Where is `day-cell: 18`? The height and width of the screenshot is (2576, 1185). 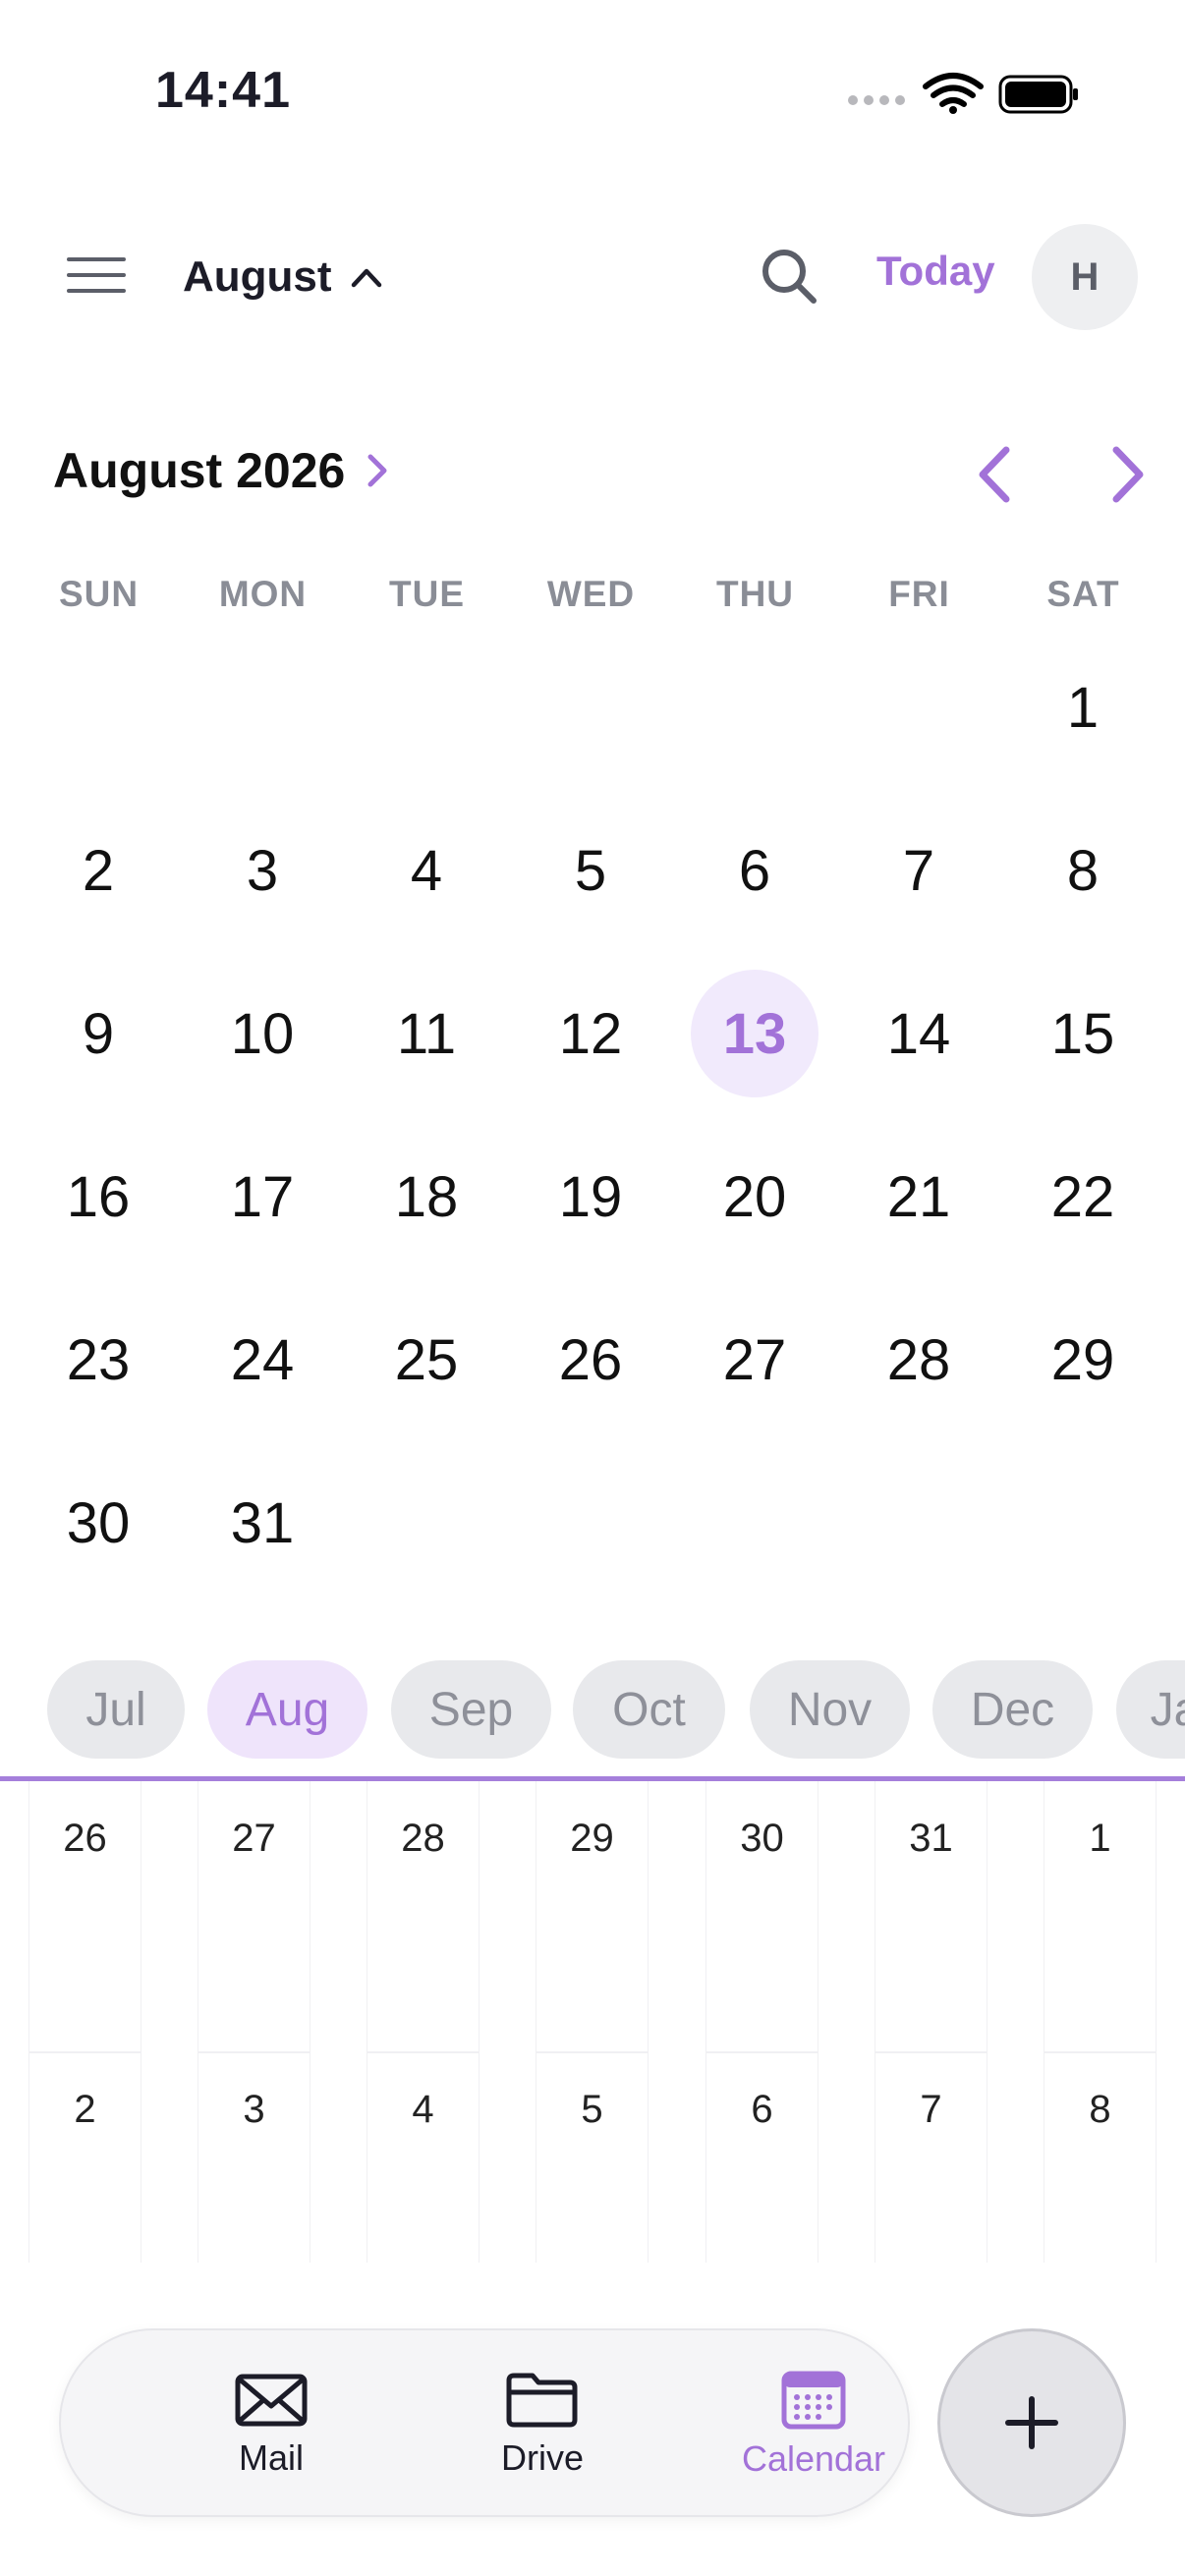
day-cell: 18 is located at coordinates (427, 1196).